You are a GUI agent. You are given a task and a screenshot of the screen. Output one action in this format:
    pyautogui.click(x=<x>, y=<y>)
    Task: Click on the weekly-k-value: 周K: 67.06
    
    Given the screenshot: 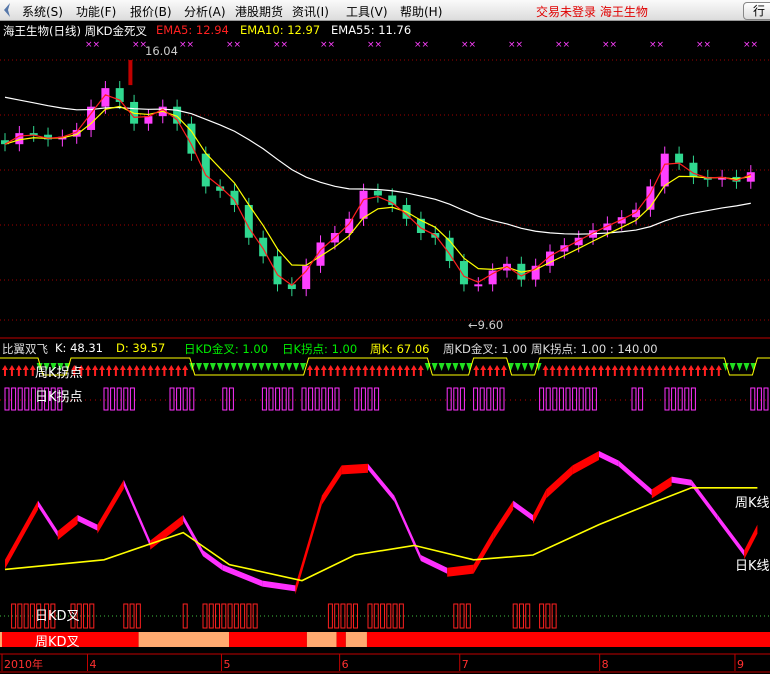 What is the action you would take?
    pyautogui.click(x=400, y=349)
    